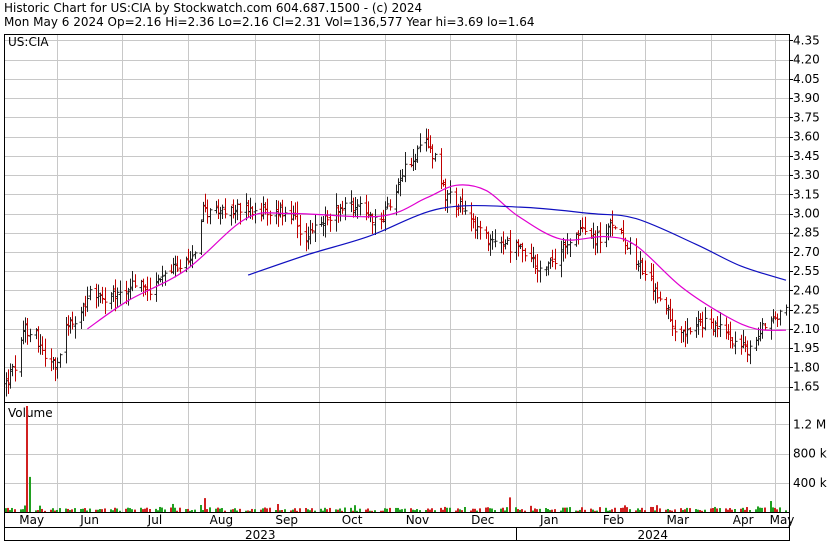  I want to click on month-label: Jun, so click(89, 520).